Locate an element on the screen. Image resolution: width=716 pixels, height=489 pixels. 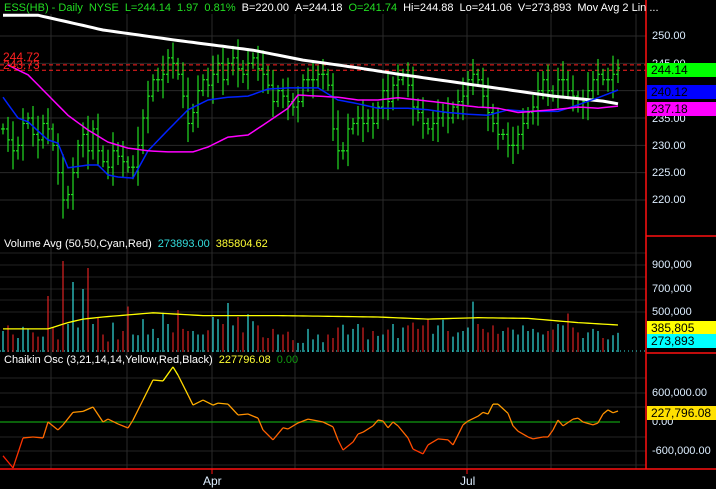
chaikin-tick: -600,000.00 is located at coordinates (681, 451).